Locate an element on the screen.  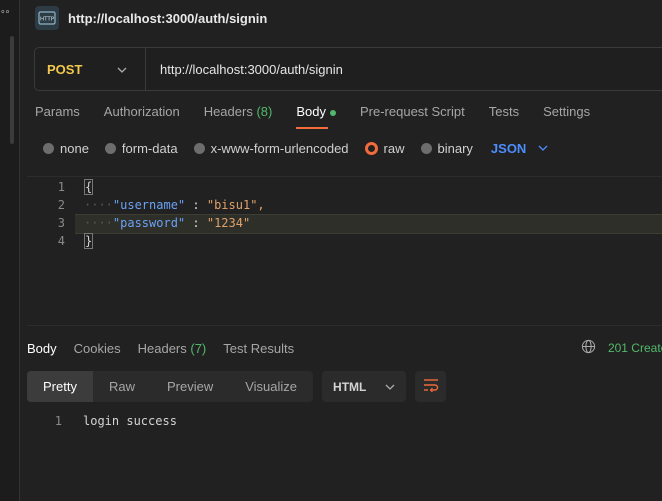
method-label: POST is located at coordinates (65, 69).